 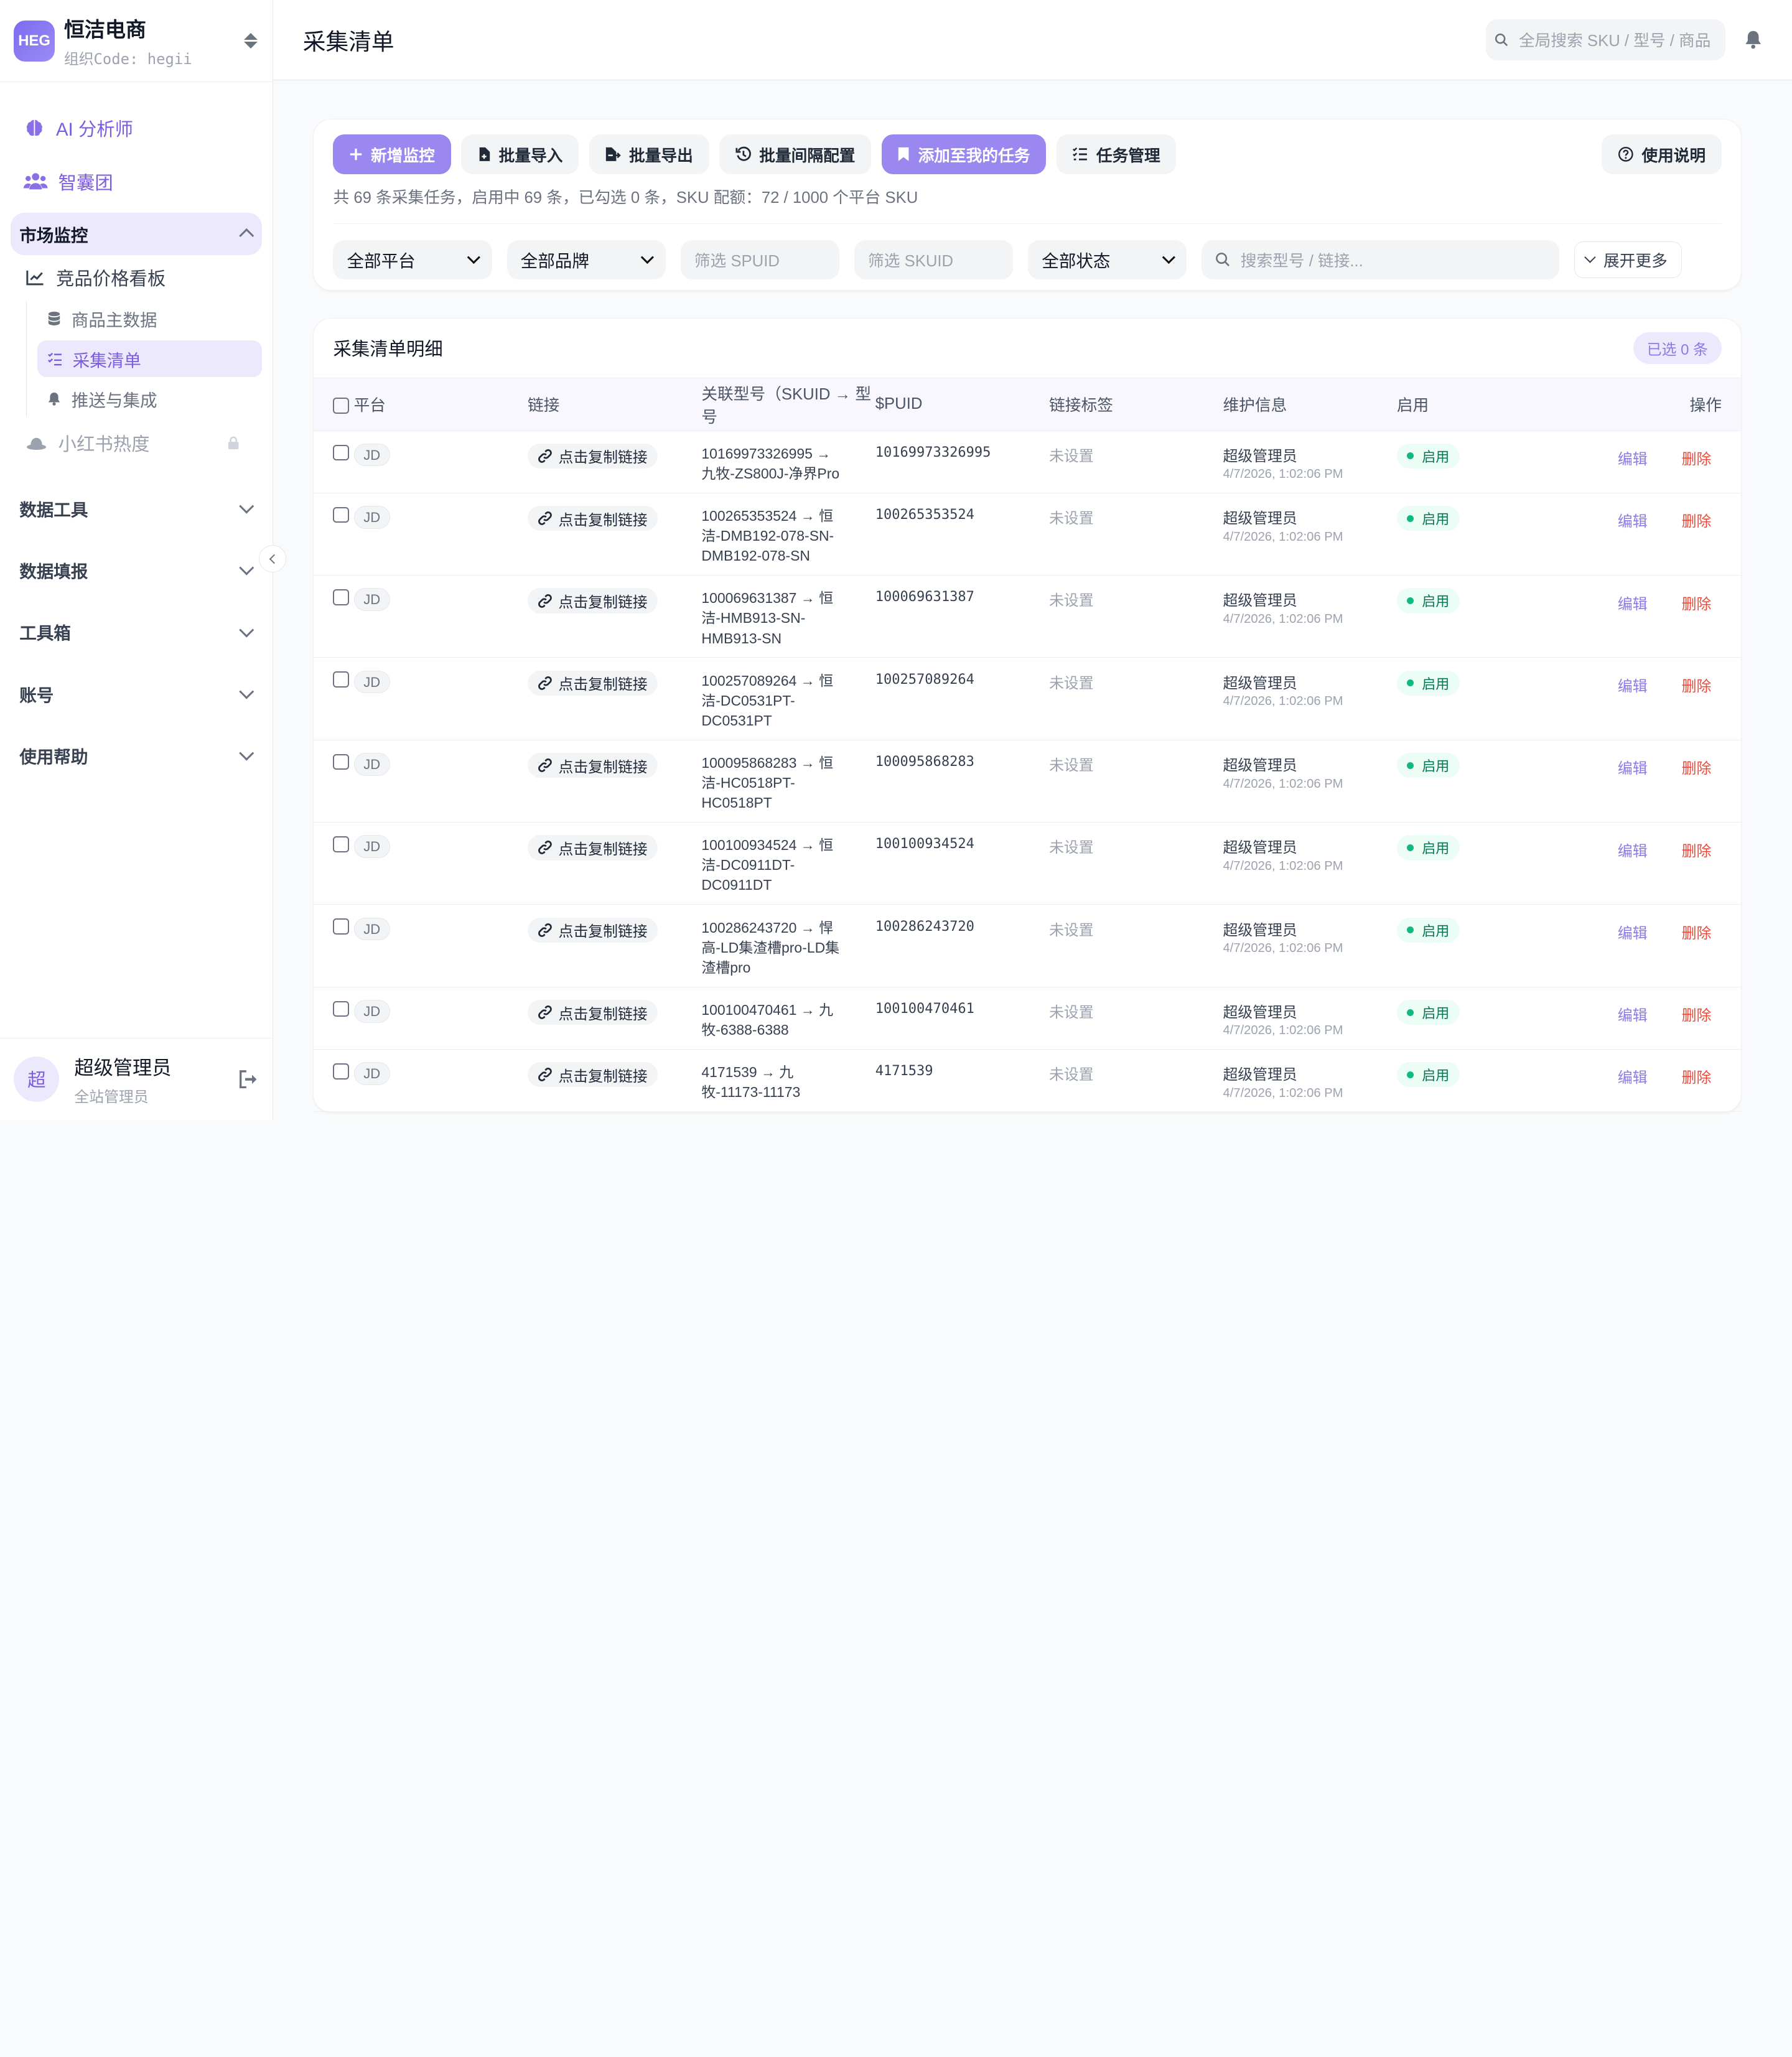 I want to click on file-export-icon, so click(x=614, y=154).